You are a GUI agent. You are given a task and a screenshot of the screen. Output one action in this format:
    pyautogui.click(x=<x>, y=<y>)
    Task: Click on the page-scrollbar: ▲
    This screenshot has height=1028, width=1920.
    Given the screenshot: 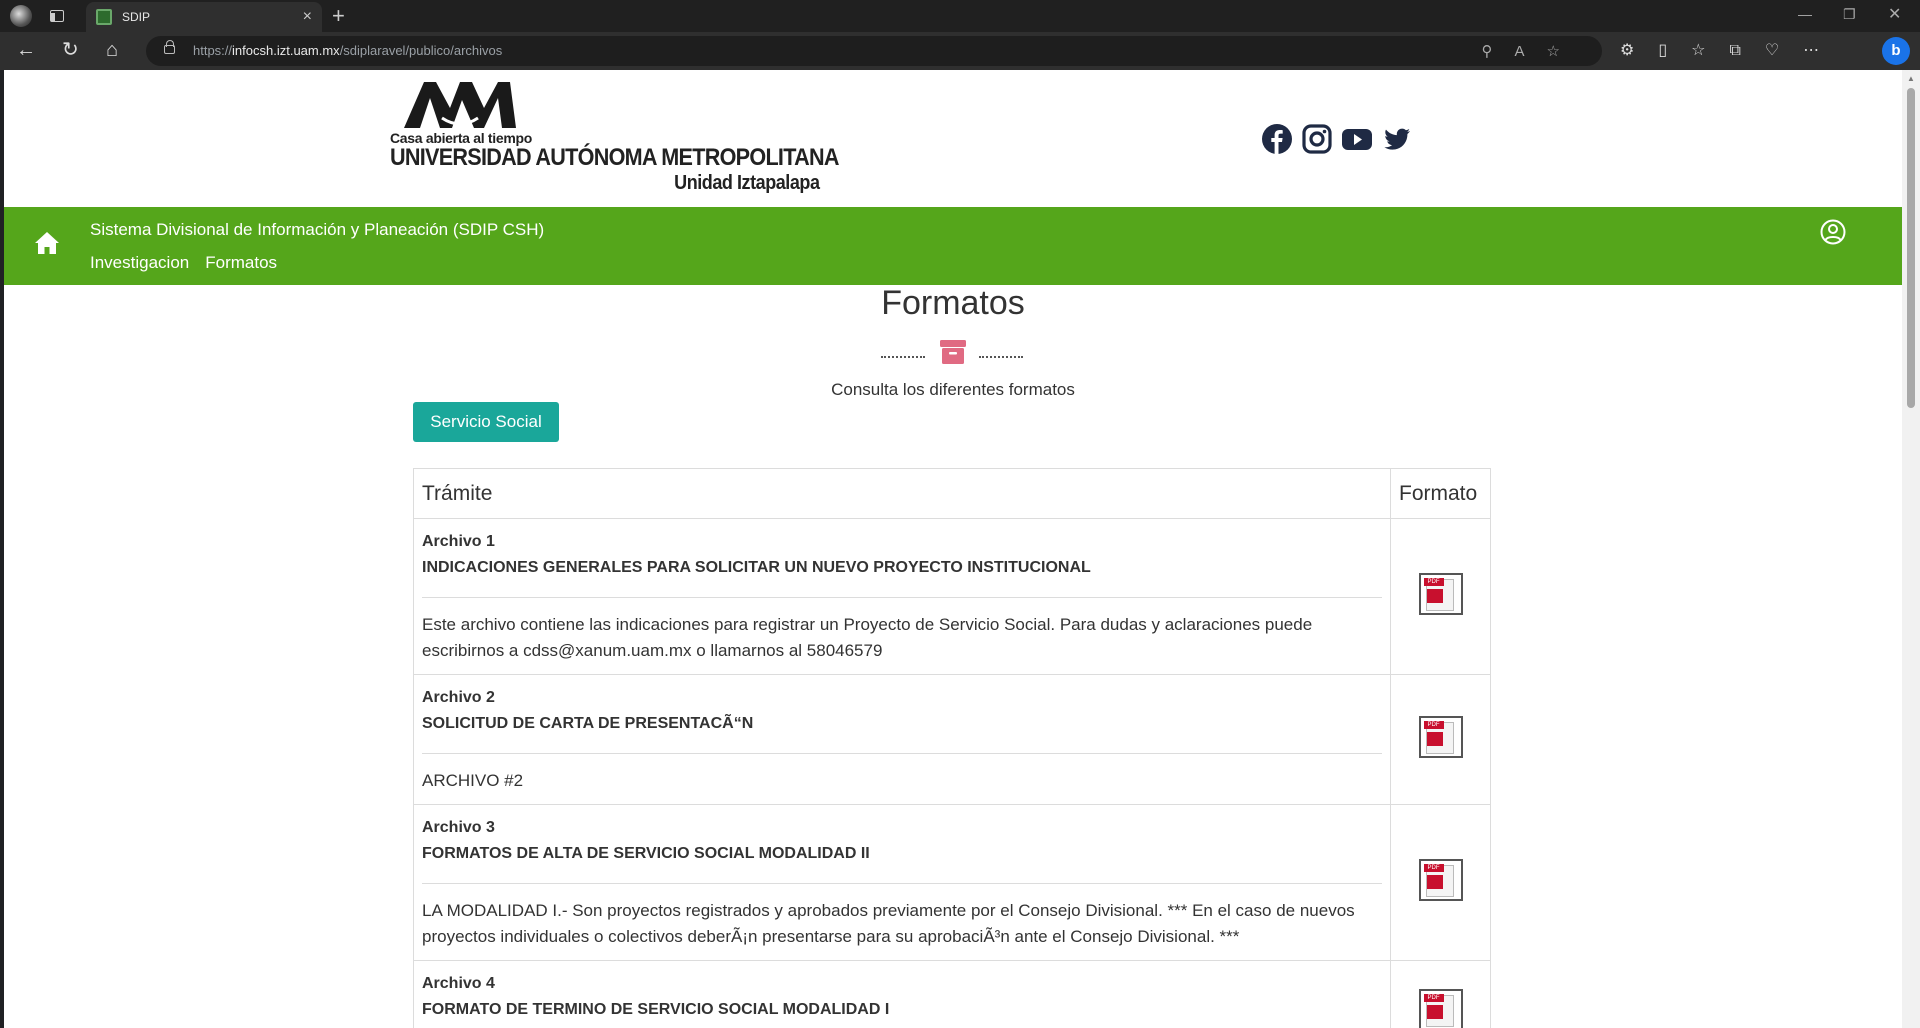 What is the action you would take?
    pyautogui.click(x=1911, y=549)
    